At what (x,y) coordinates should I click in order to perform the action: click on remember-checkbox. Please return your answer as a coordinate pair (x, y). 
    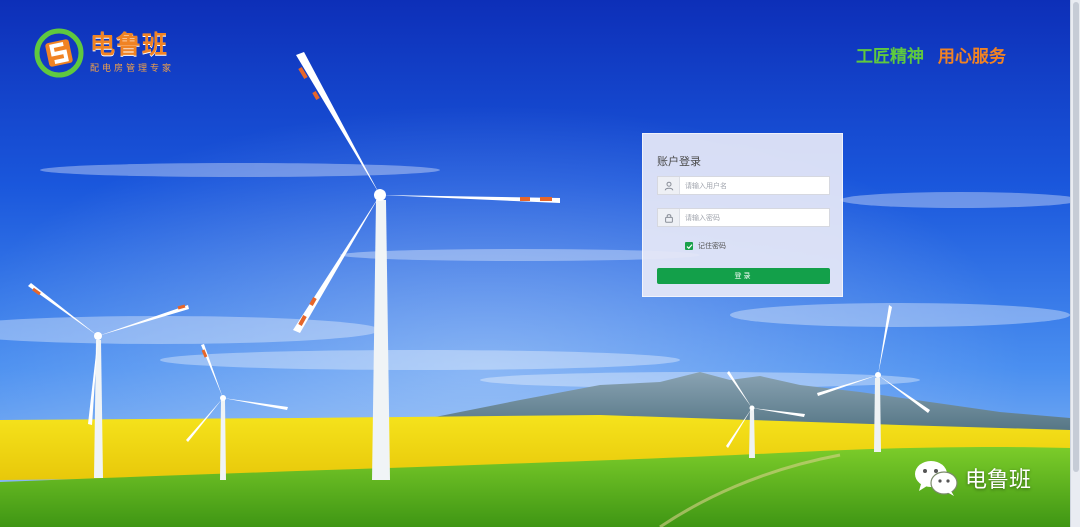
    Looking at the image, I should click on (689, 246).